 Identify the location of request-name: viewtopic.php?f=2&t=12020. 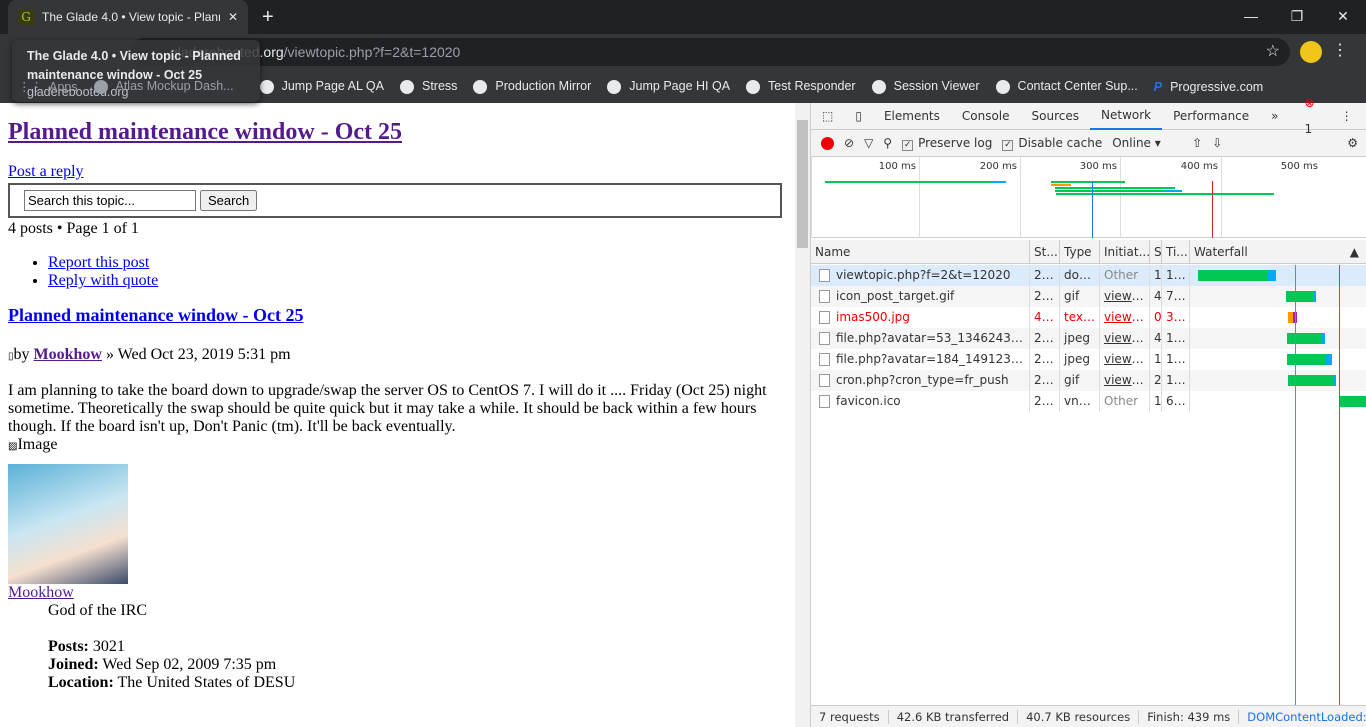
(920, 275).